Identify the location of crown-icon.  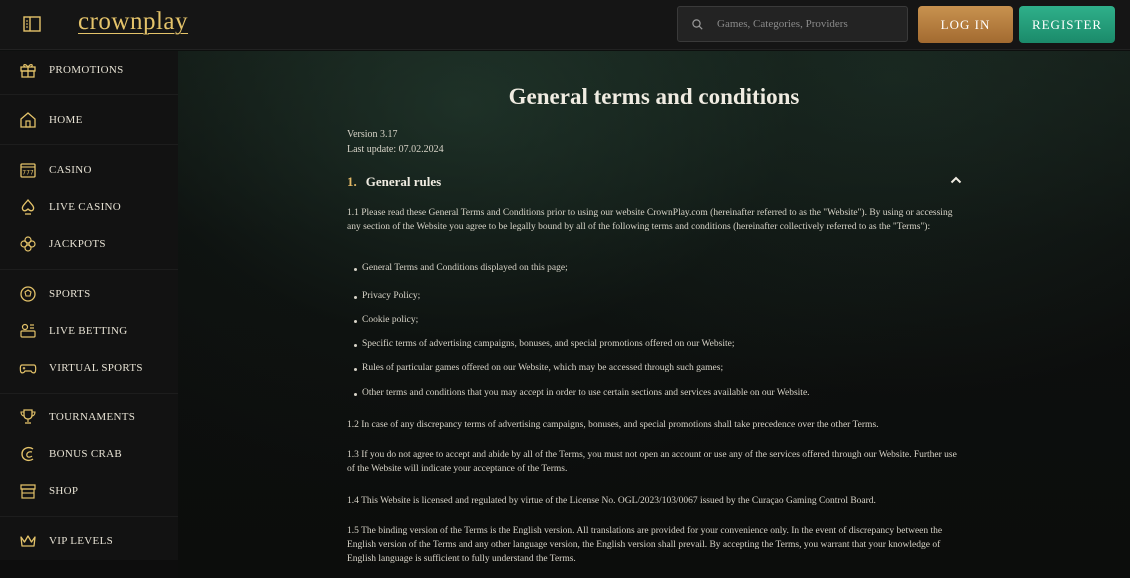
(28, 541).